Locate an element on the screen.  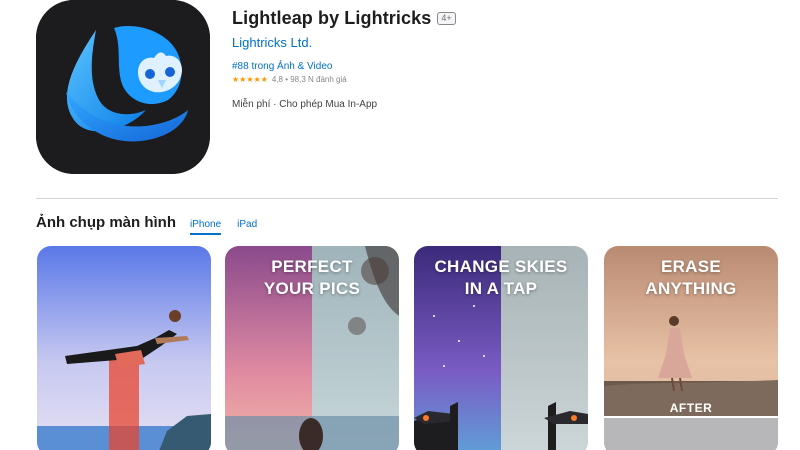
rating-value: 4,8 is located at coordinates (277, 79).